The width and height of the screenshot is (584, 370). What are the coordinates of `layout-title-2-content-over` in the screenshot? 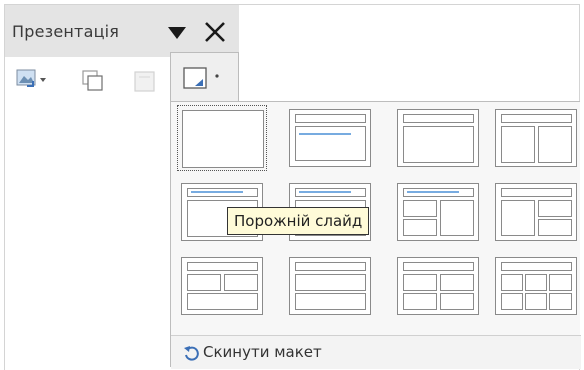 It's located at (222, 286).